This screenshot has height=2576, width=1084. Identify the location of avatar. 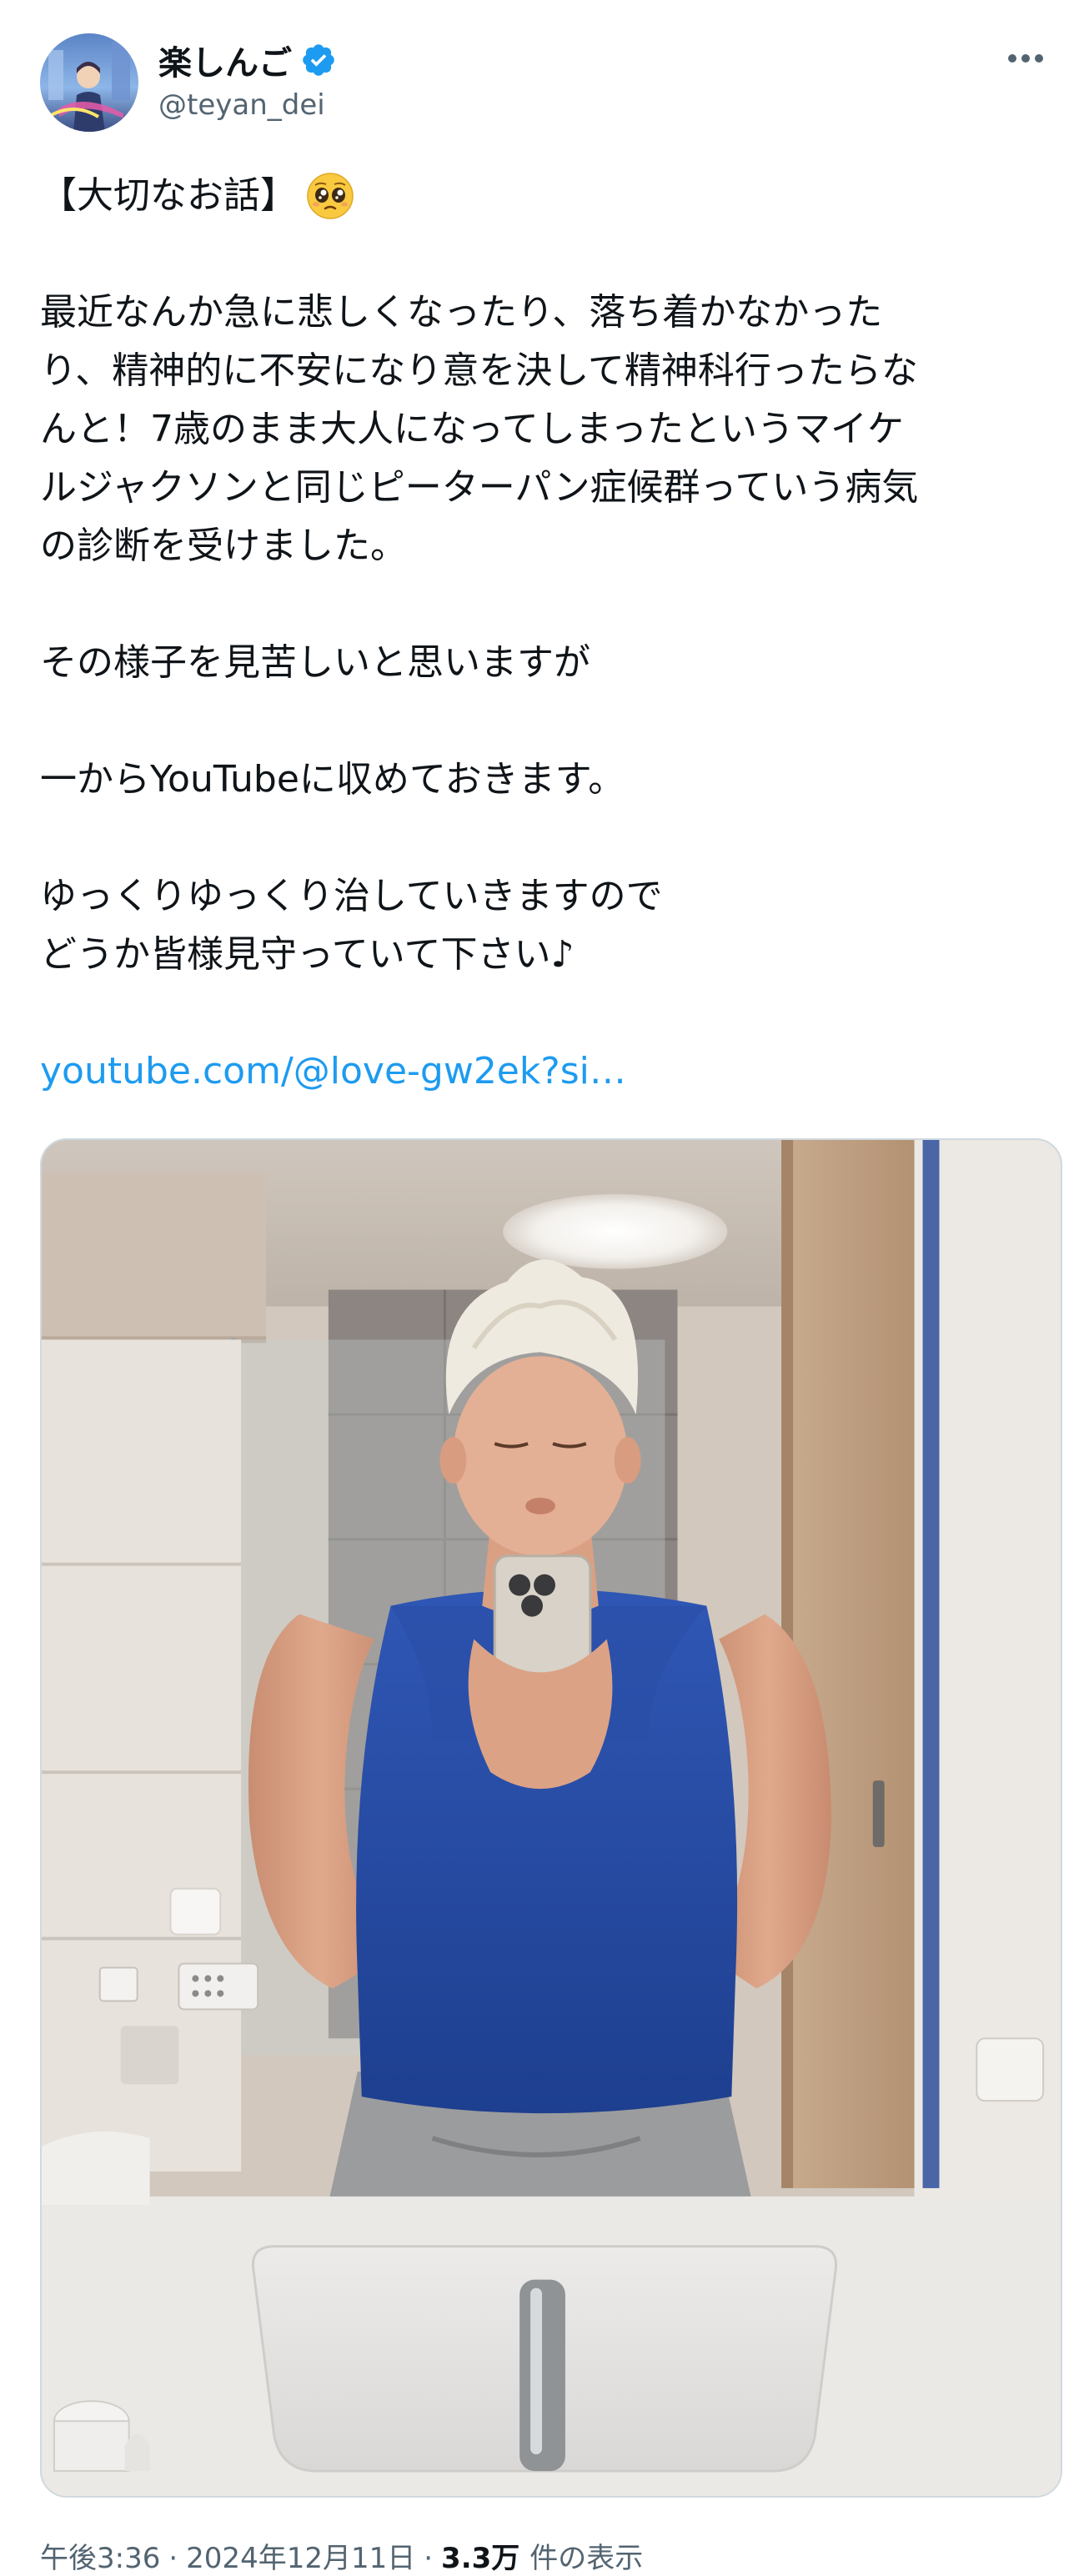
(89, 82).